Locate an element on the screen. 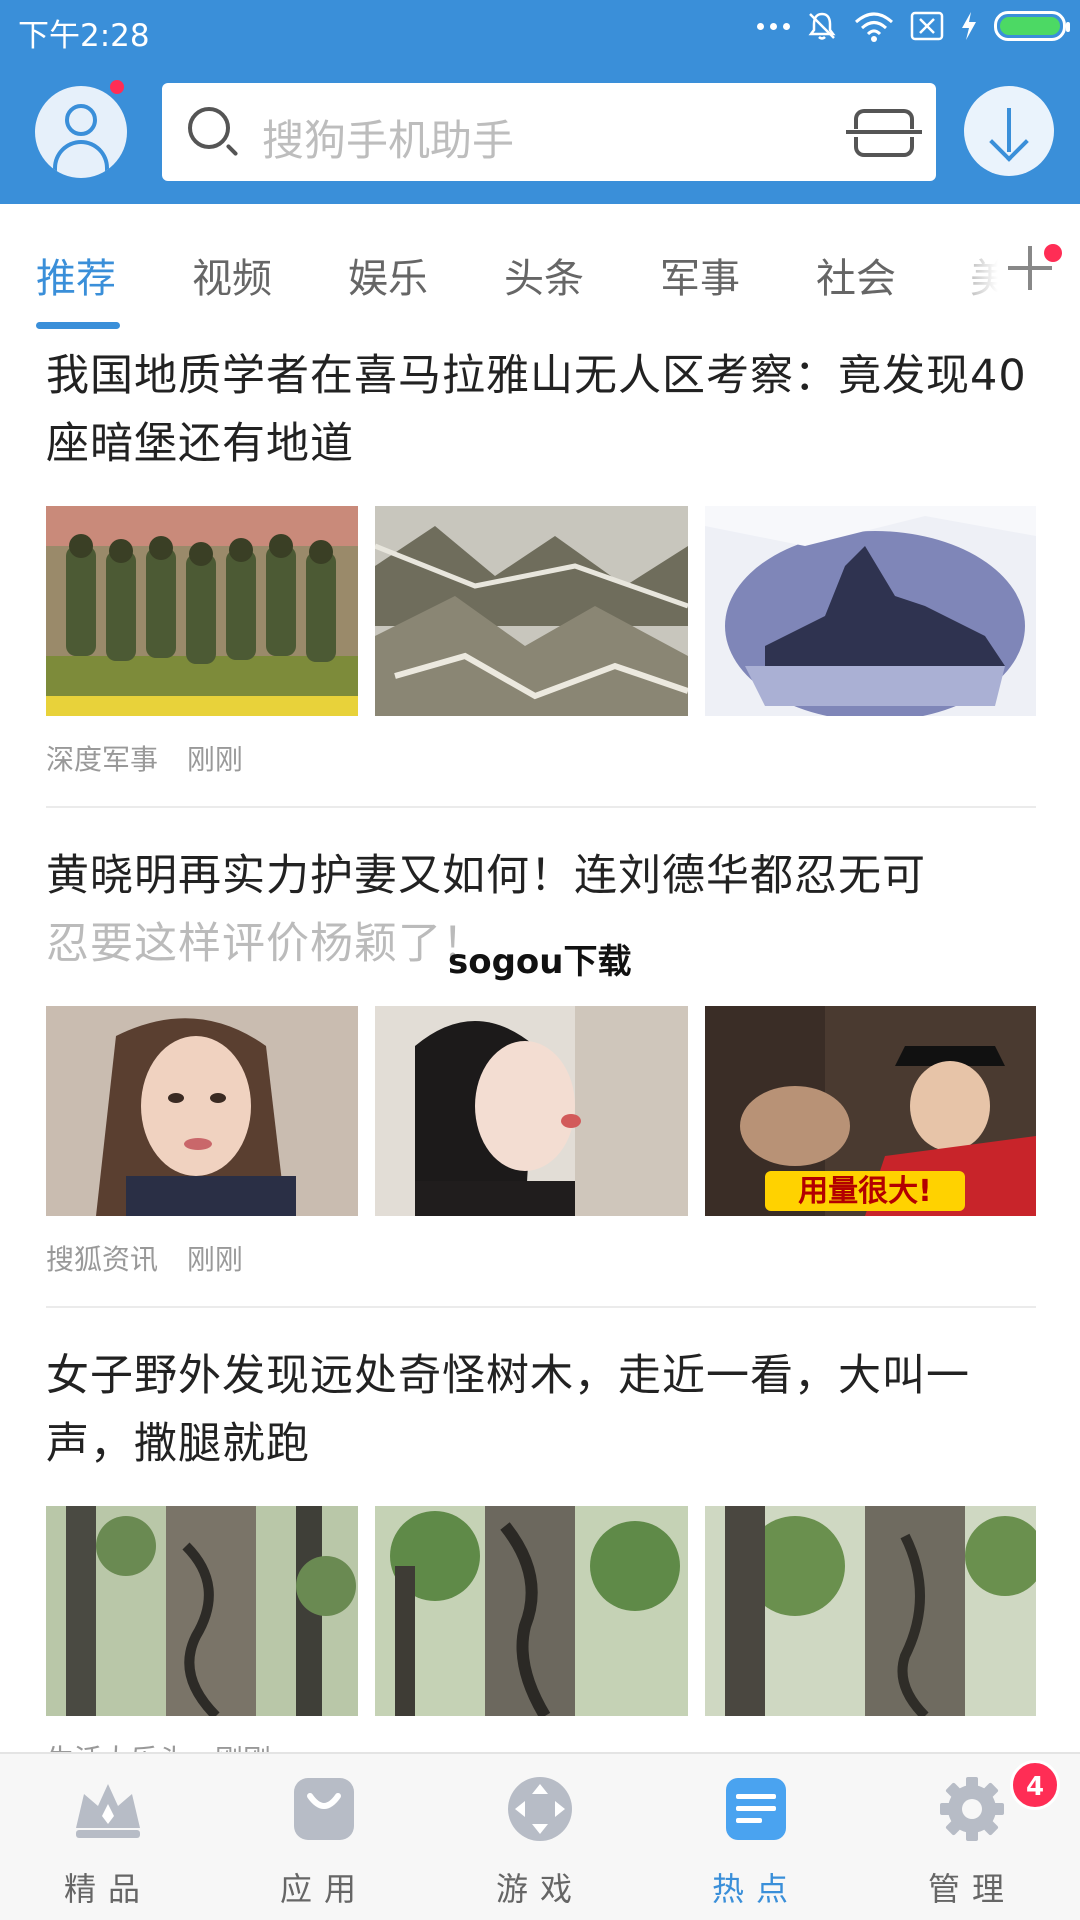 The height and width of the screenshot is (1920, 1080). nav-label: 热点 is located at coordinates (755, 1889).